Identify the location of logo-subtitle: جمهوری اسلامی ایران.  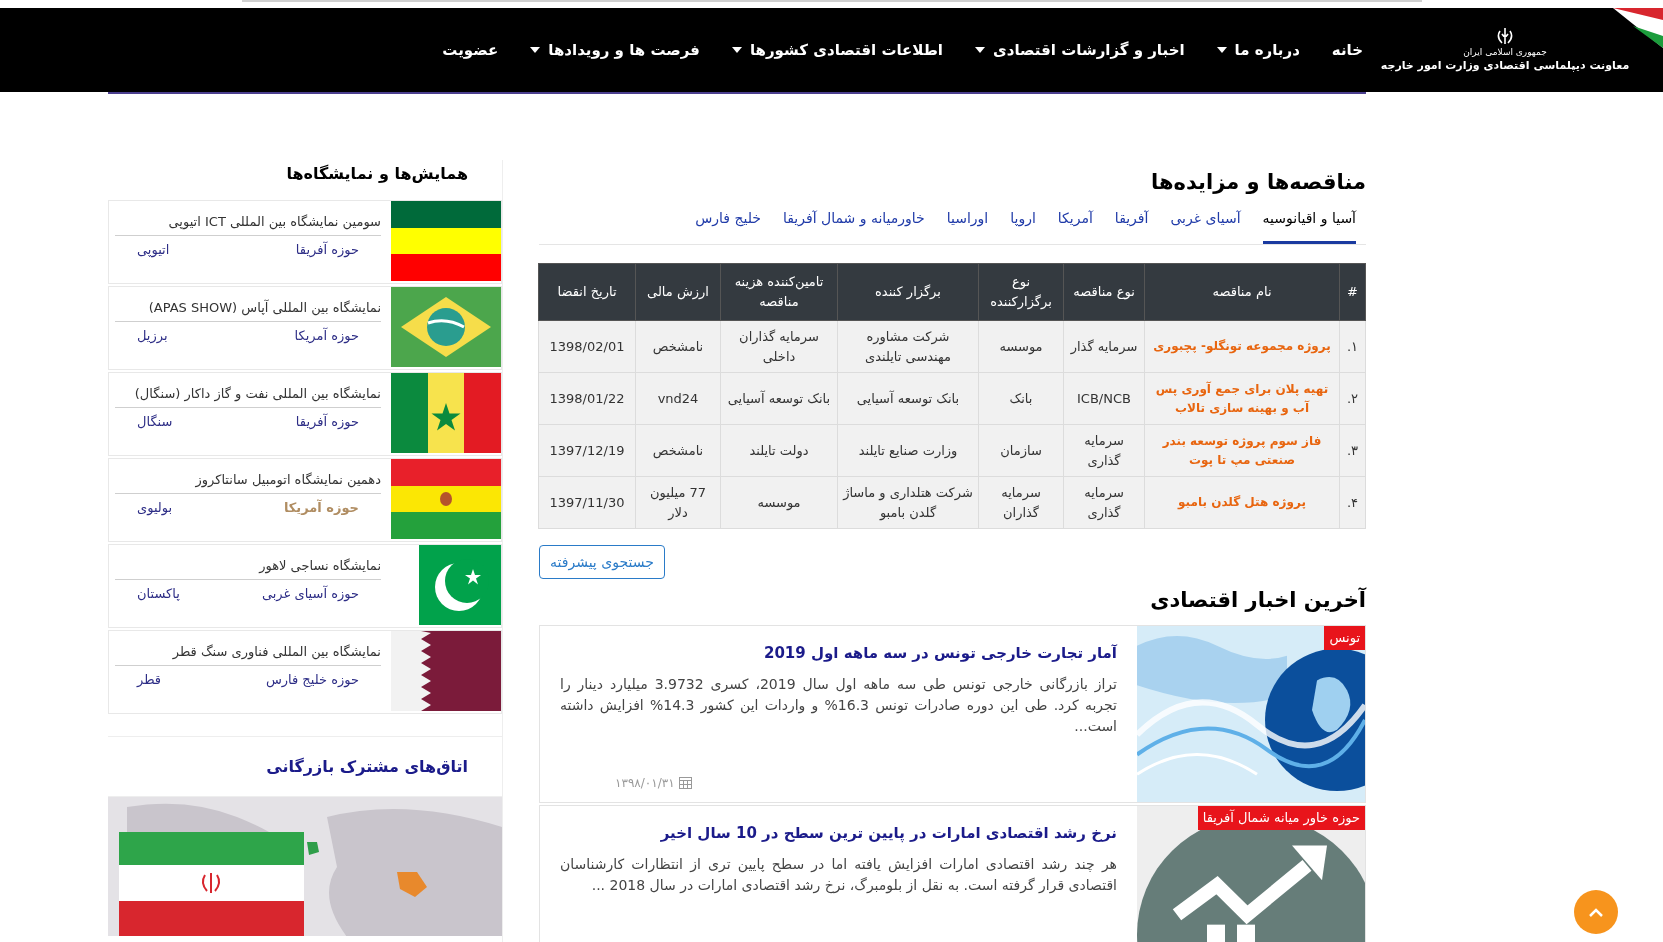
(1505, 52).